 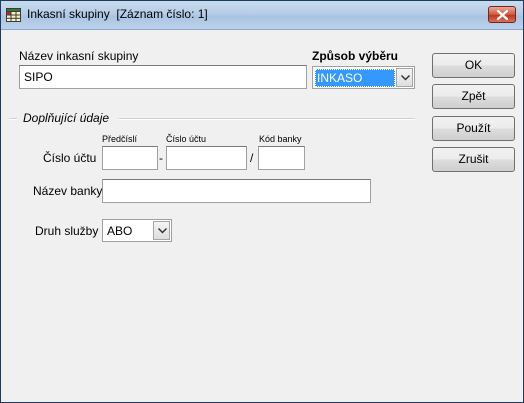 What do you see at coordinates (206, 158) in the screenshot?
I see `account-input` at bounding box center [206, 158].